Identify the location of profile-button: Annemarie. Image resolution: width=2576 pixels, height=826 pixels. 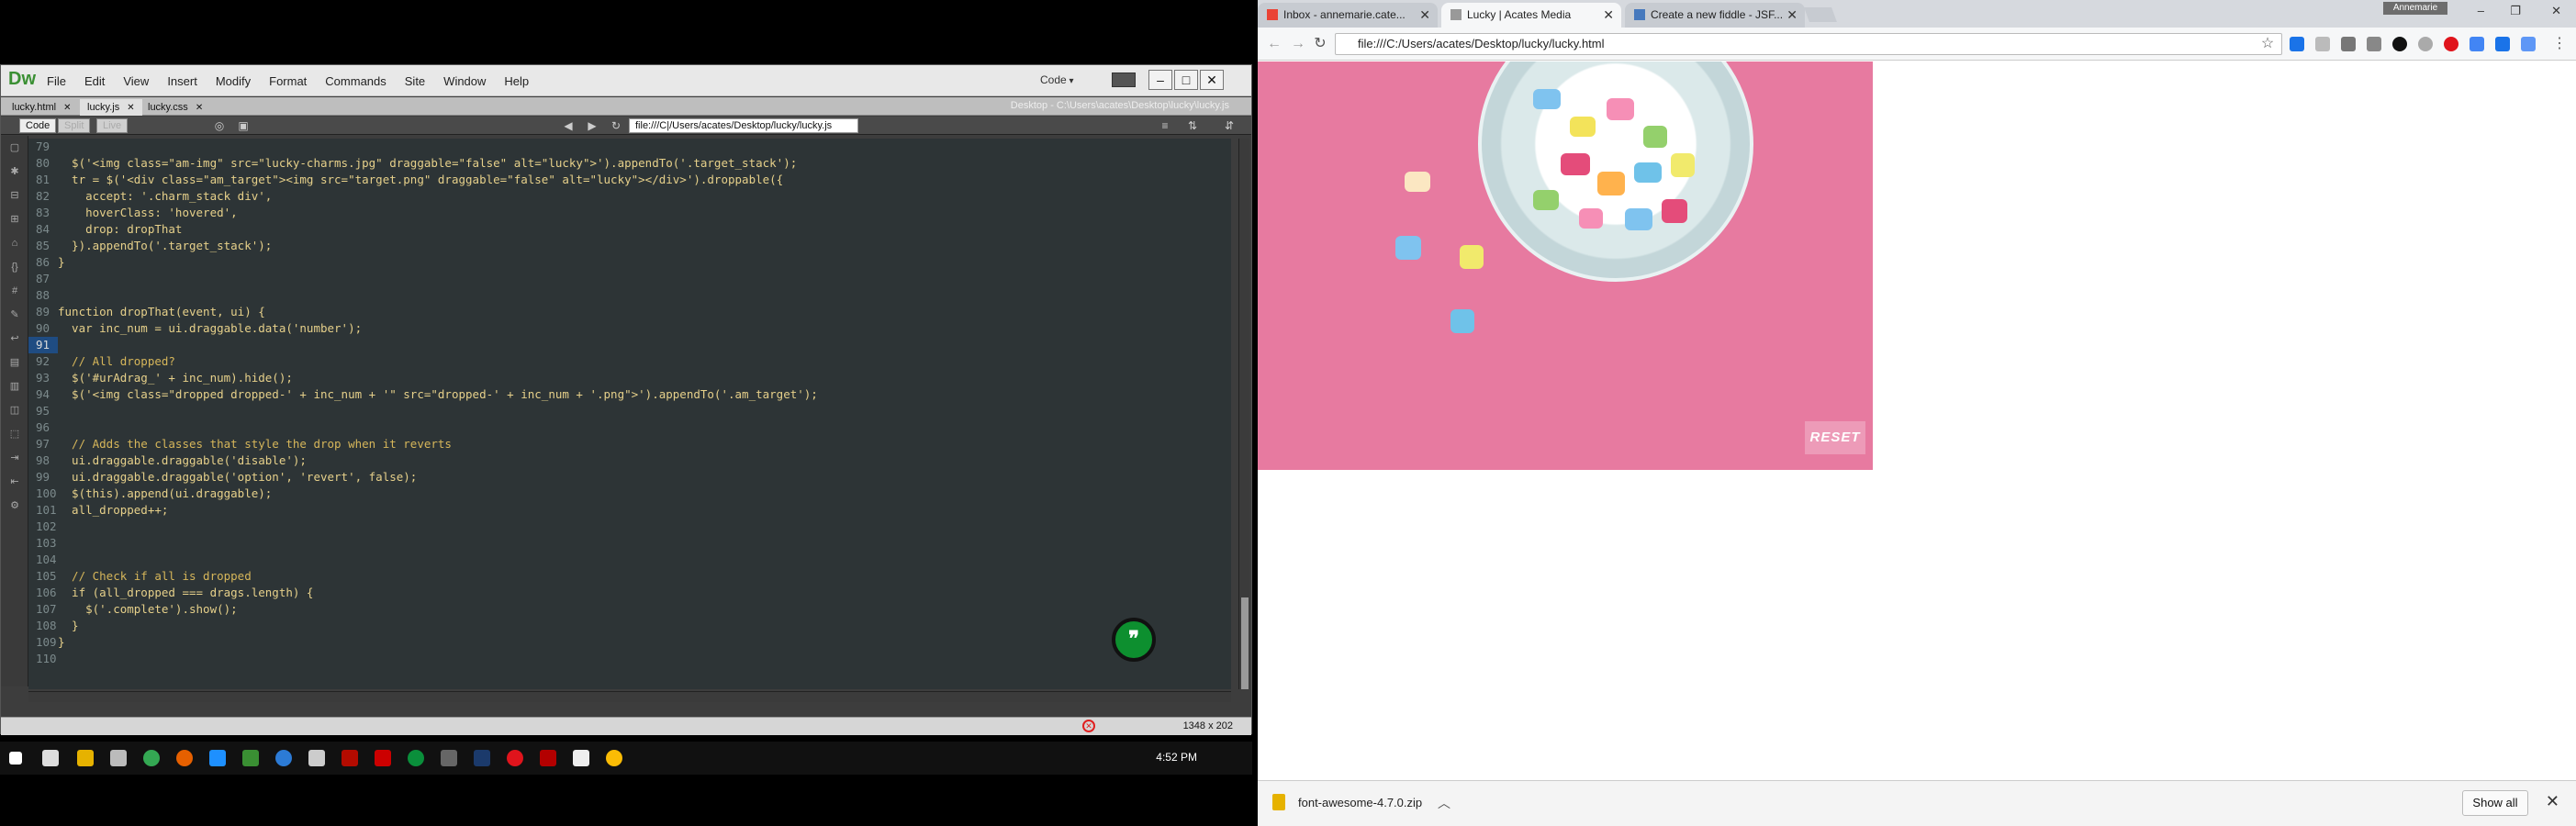
(2415, 8).